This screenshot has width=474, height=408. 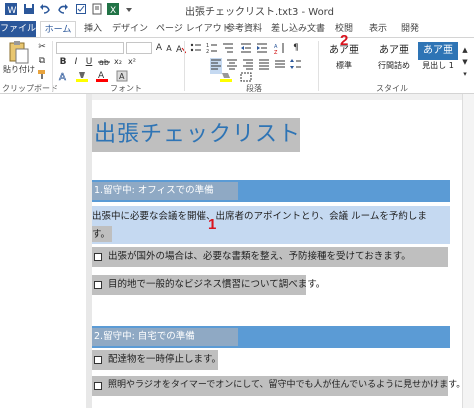 What do you see at coordinates (62, 9) in the screenshot?
I see `redo-icon` at bounding box center [62, 9].